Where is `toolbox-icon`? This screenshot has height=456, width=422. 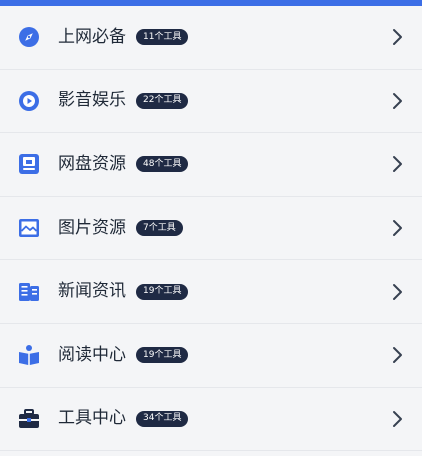 toolbox-icon is located at coordinates (29, 419).